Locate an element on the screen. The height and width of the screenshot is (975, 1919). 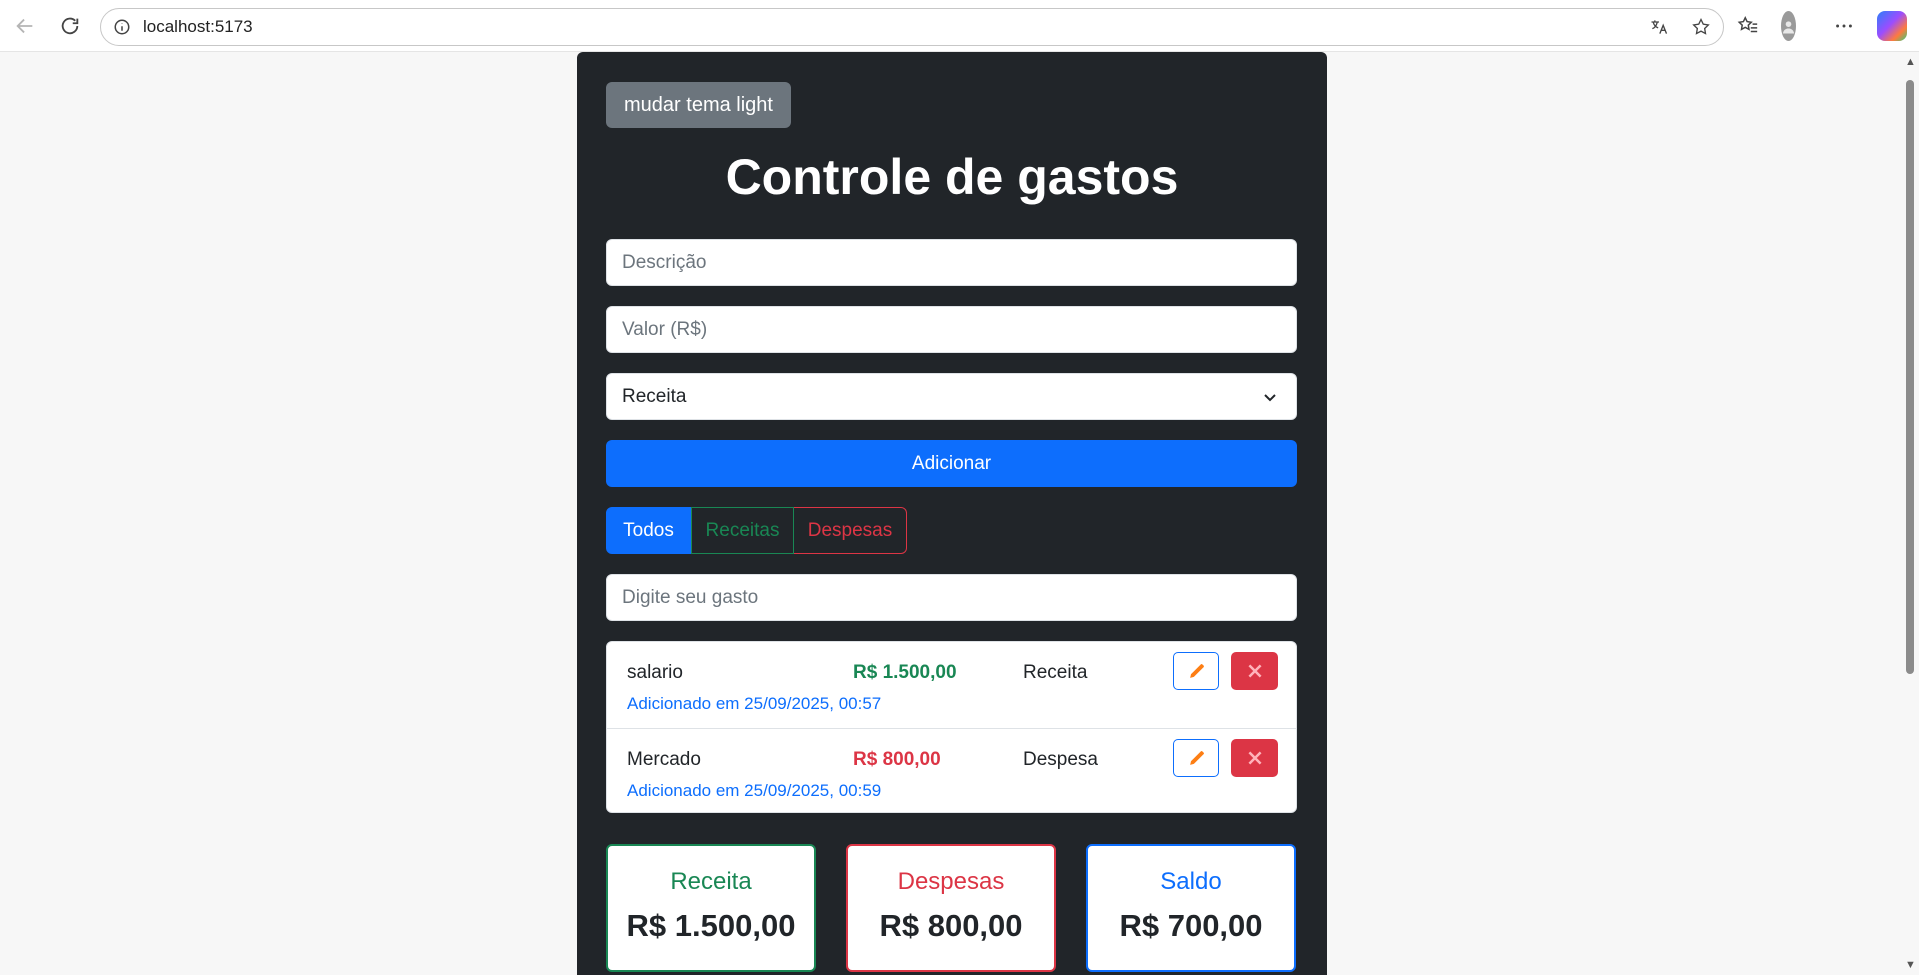
copilot-icon is located at coordinates (1892, 26).